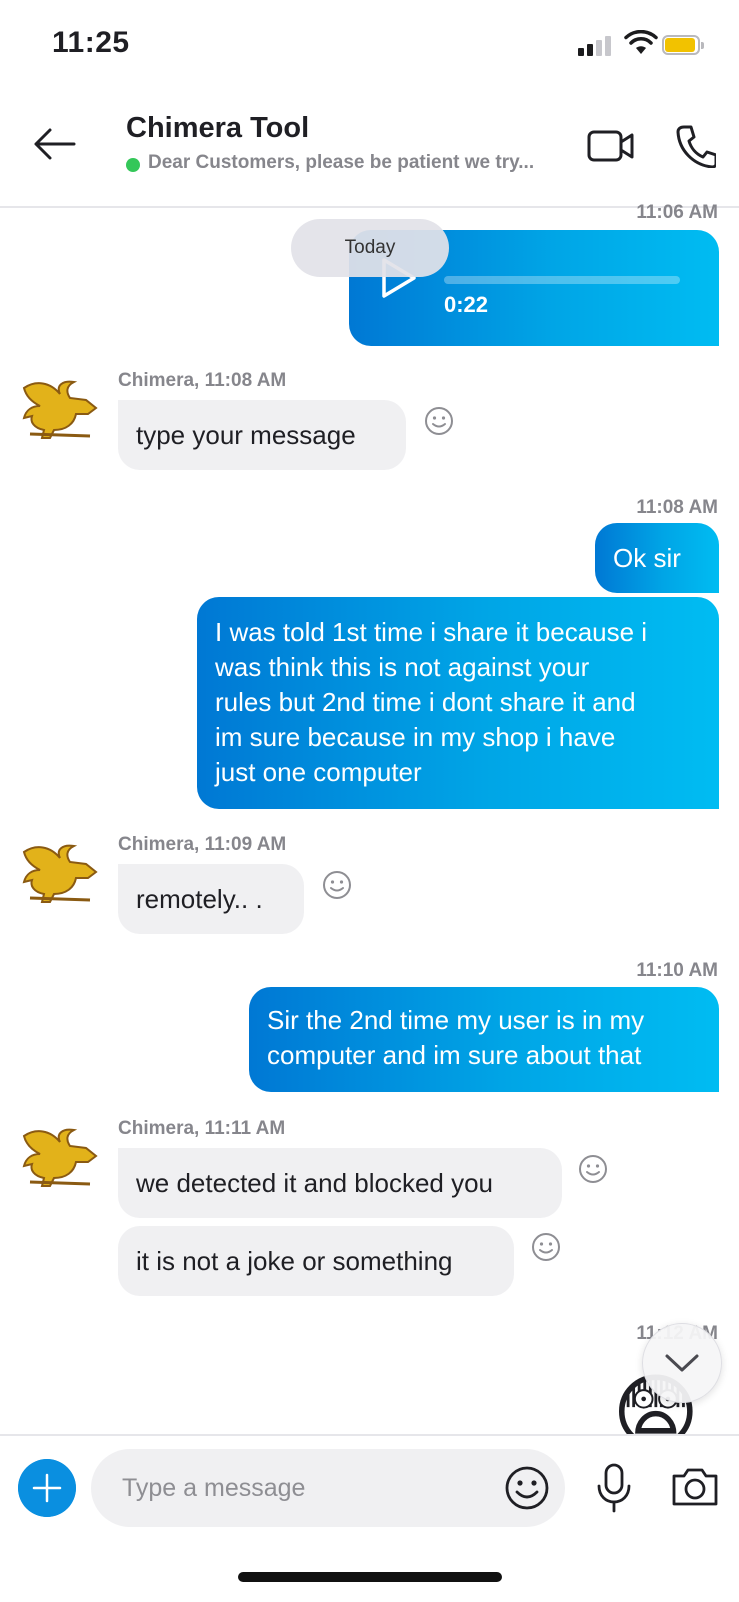 The height and width of the screenshot is (1602, 739). What do you see at coordinates (402, 667) in the screenshot?
I see `message-line: was think this is not against your` at bounding box center [402, 667].